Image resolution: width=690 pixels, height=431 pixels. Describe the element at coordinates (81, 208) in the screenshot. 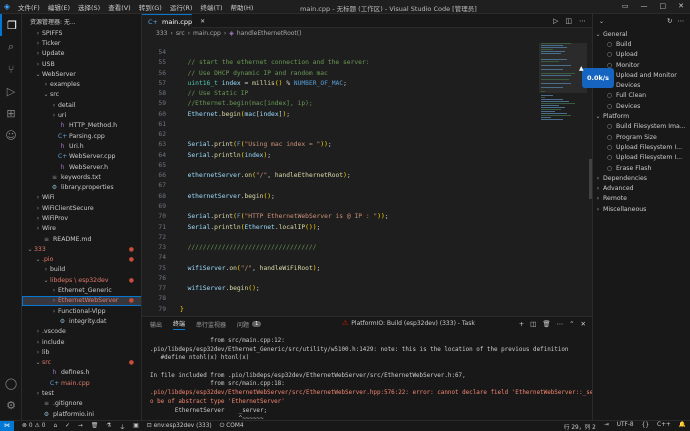

I see `tree-folder: › WiFiClientSecure` at that location.